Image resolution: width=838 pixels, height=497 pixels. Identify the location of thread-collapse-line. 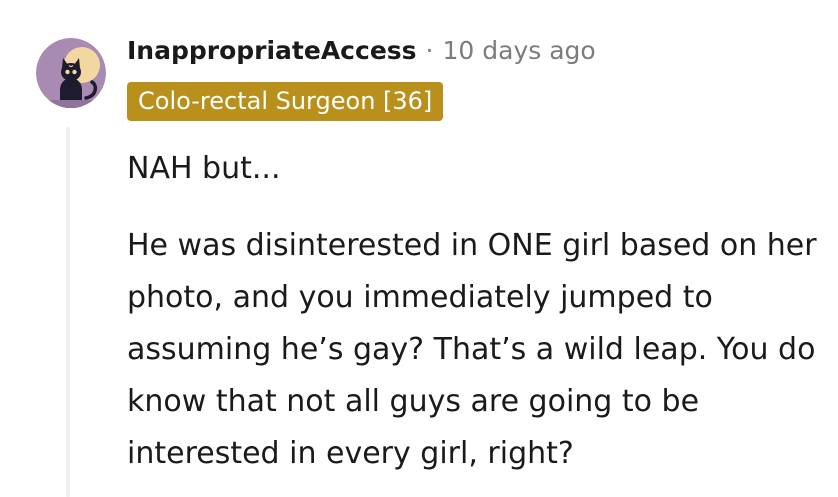
(68, 312).